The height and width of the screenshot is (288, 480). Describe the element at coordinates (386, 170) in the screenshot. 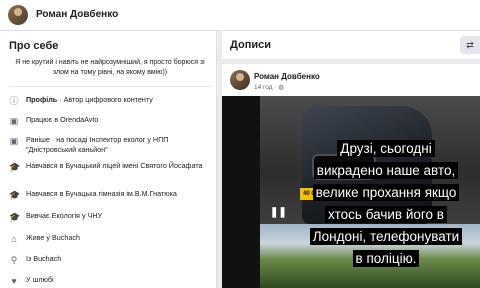

I see `caption-line: викрадено наше авто,` at that location.